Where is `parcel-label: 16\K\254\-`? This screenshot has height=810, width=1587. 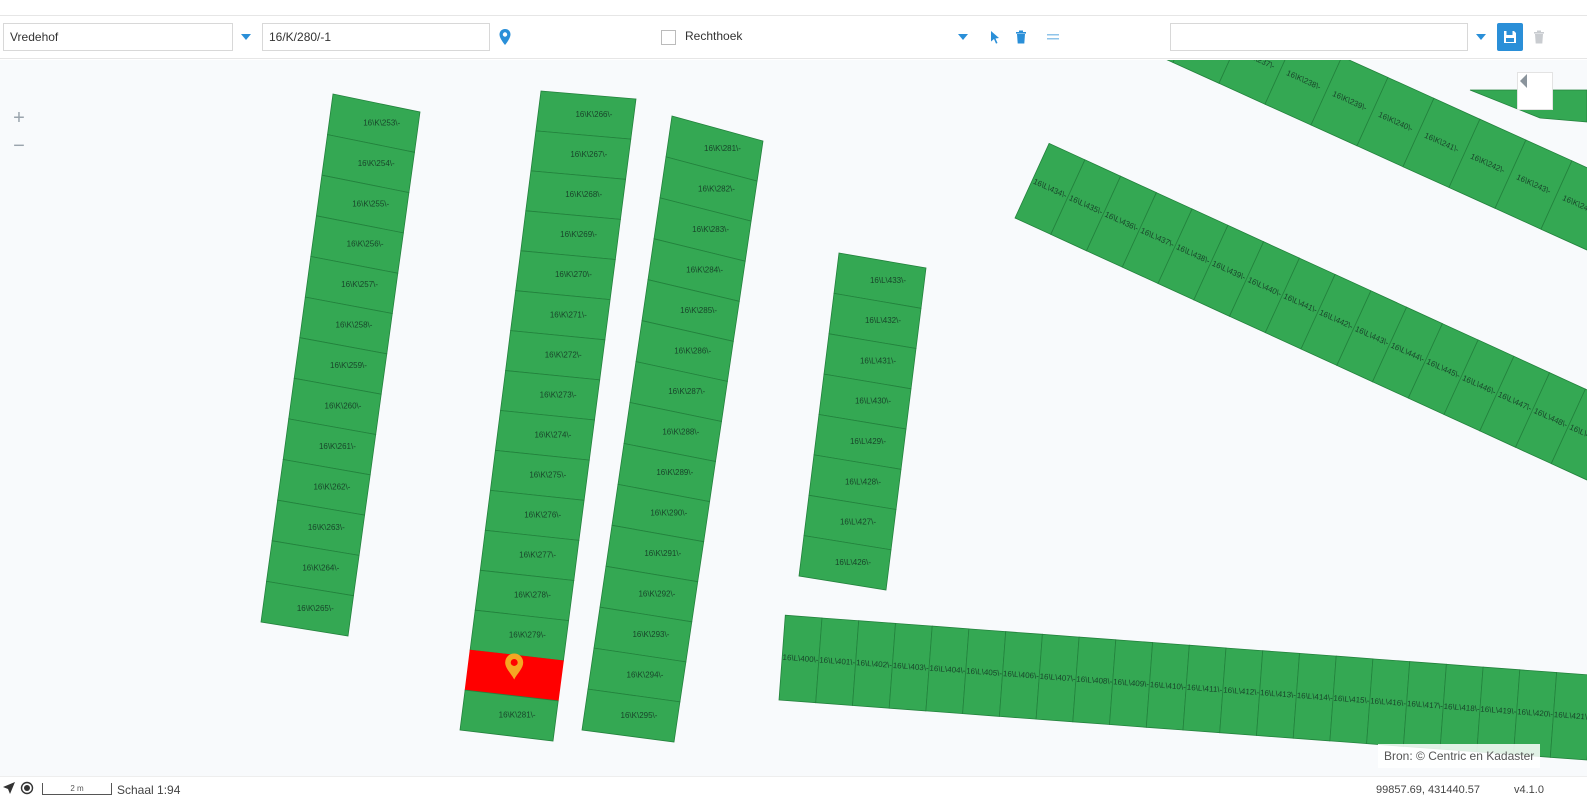 parcel-label: 16\K\254\- is located at coordinates (376, 163).